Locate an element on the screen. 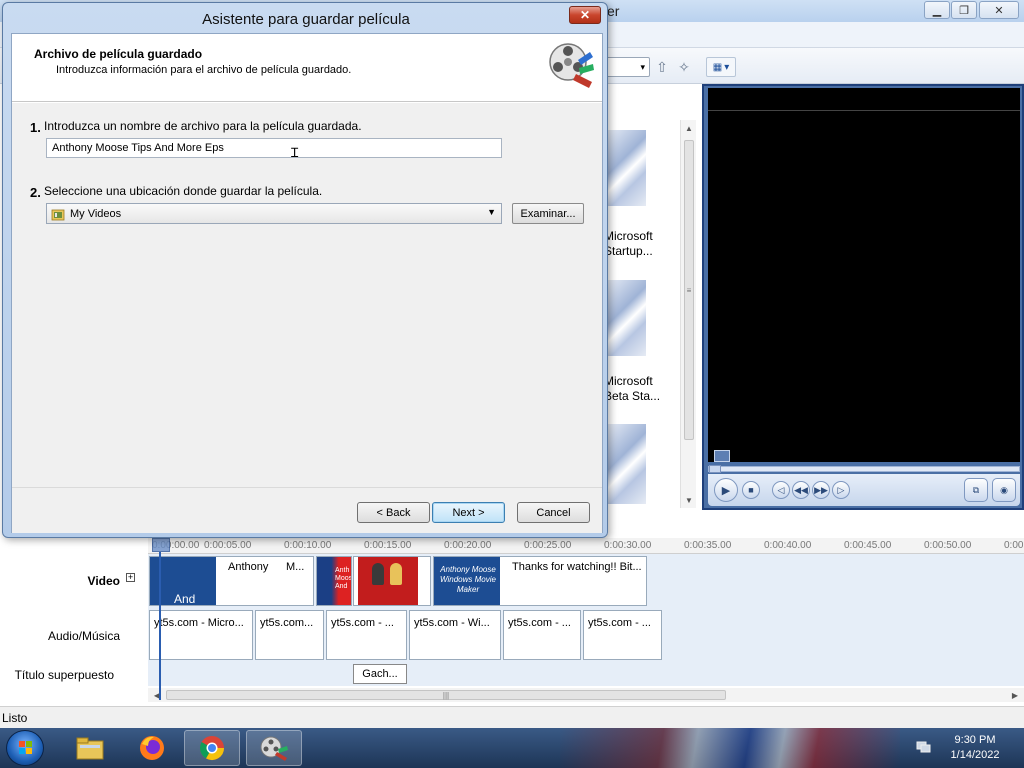  playback-controls: ▶ ■ ◁ ◀◀ ▶▶ ▷ ⧉ ◉ is located at coordinates (864, 490).